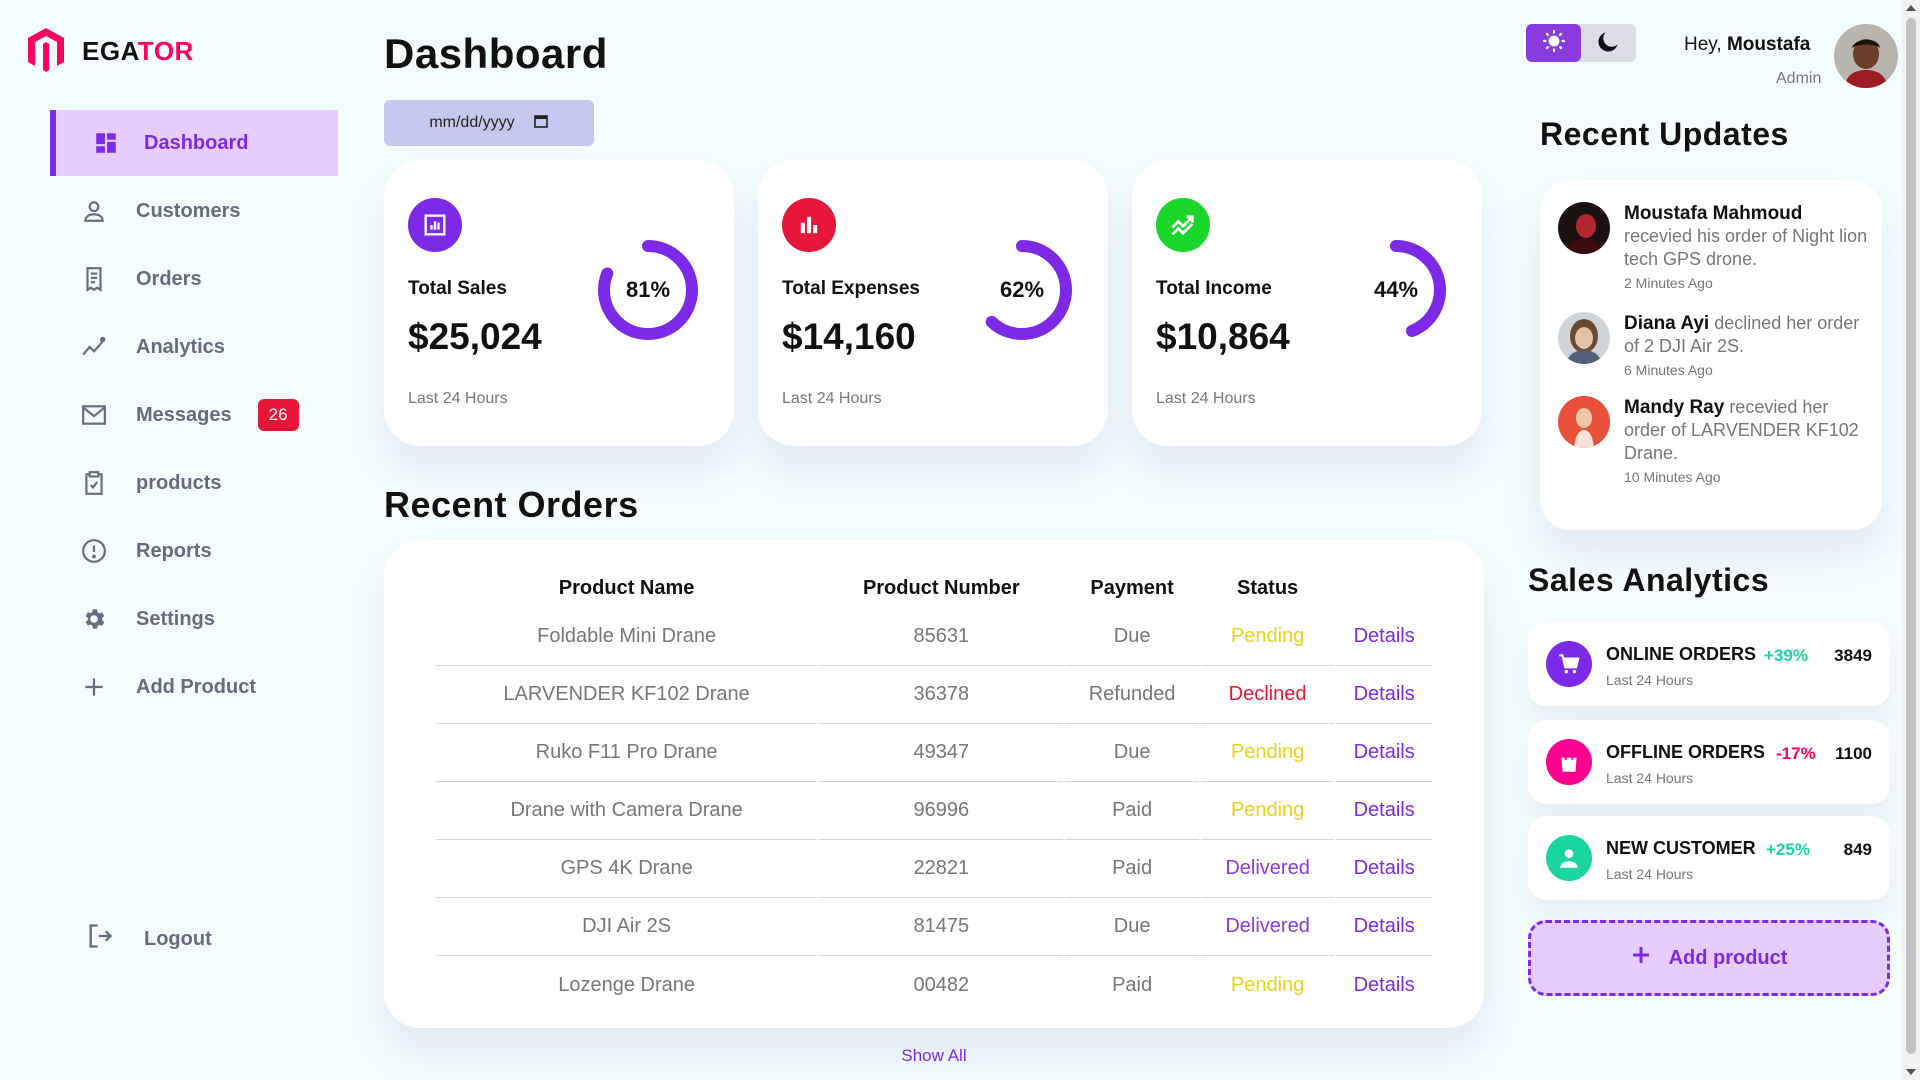  I want to click on update-name: Diana Ayi, so click(1667, 323).